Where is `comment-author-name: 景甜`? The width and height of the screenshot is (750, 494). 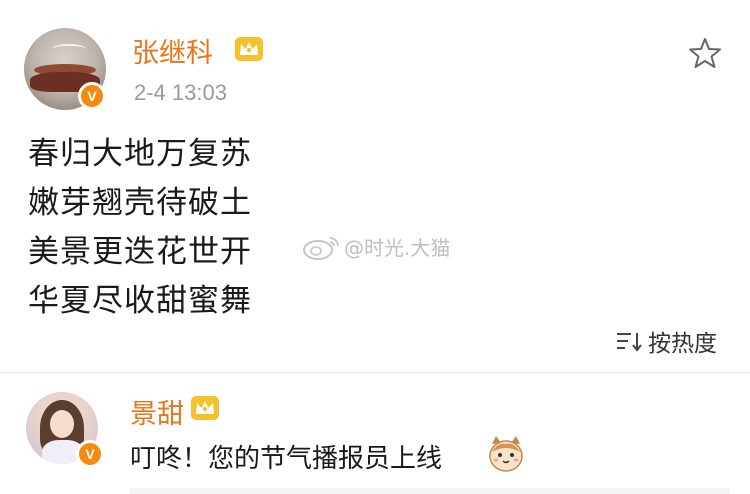
comment-author-name: 景甜 is located at coordinates (157, 411).